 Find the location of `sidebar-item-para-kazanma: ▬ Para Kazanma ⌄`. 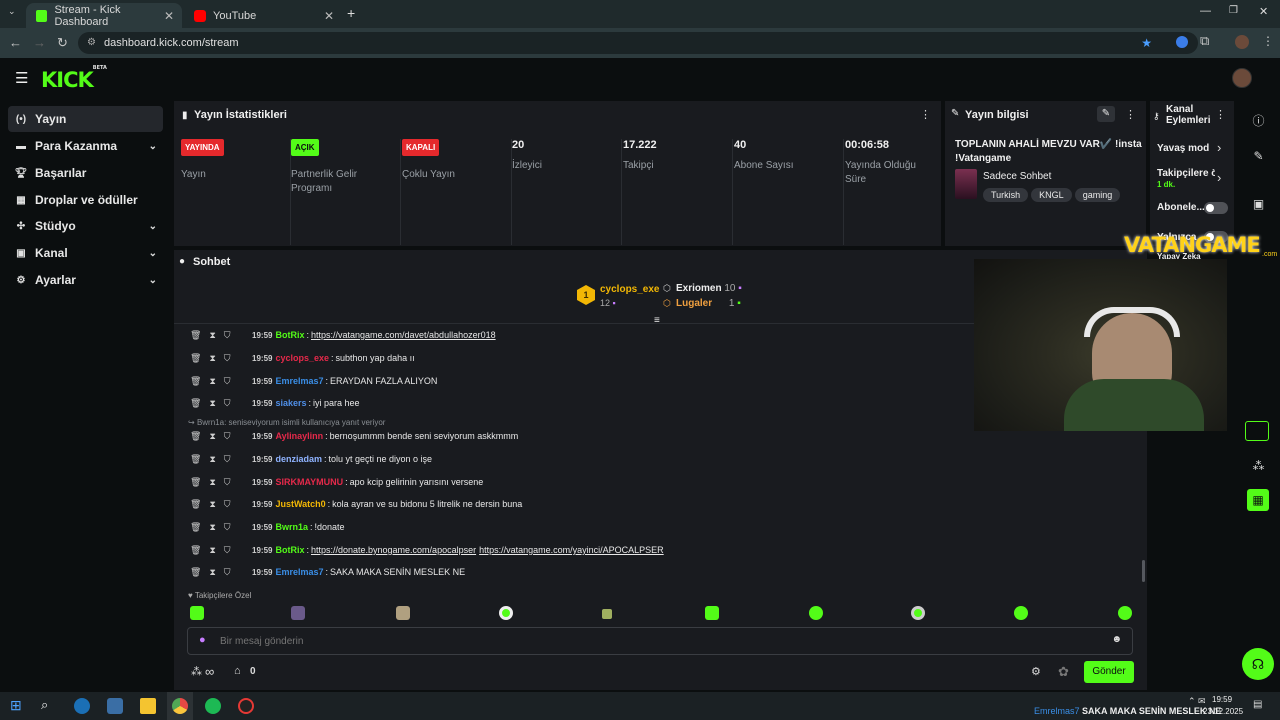

sidebar-item-para-kazanma: ▬ Para Kazanma ⌄ is located at coordinates (85, 146).